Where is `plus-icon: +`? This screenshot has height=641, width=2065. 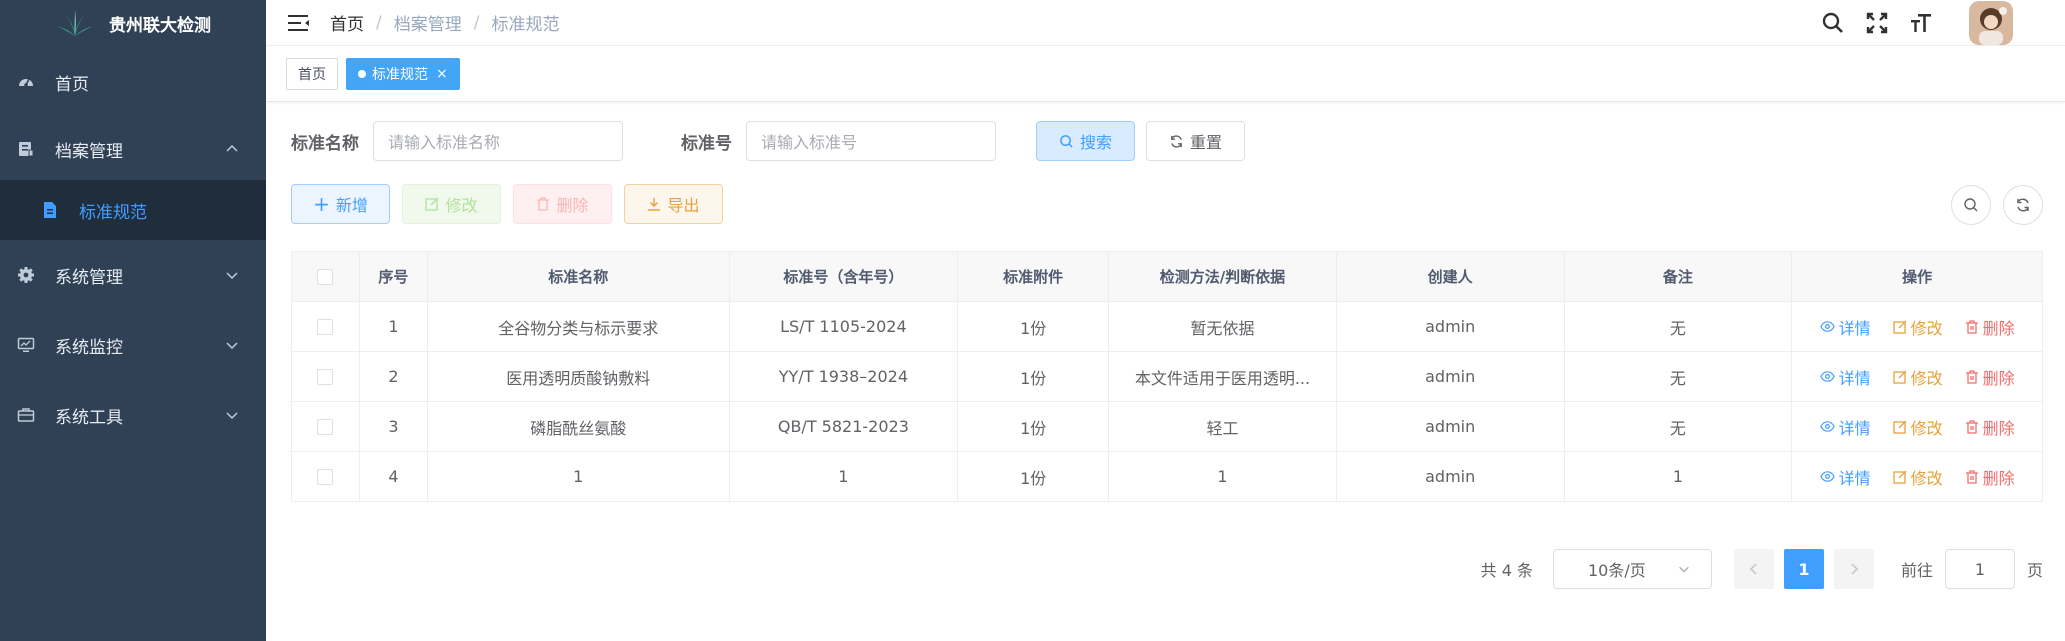
plus-icon: + is located at coordinates (321, 204).